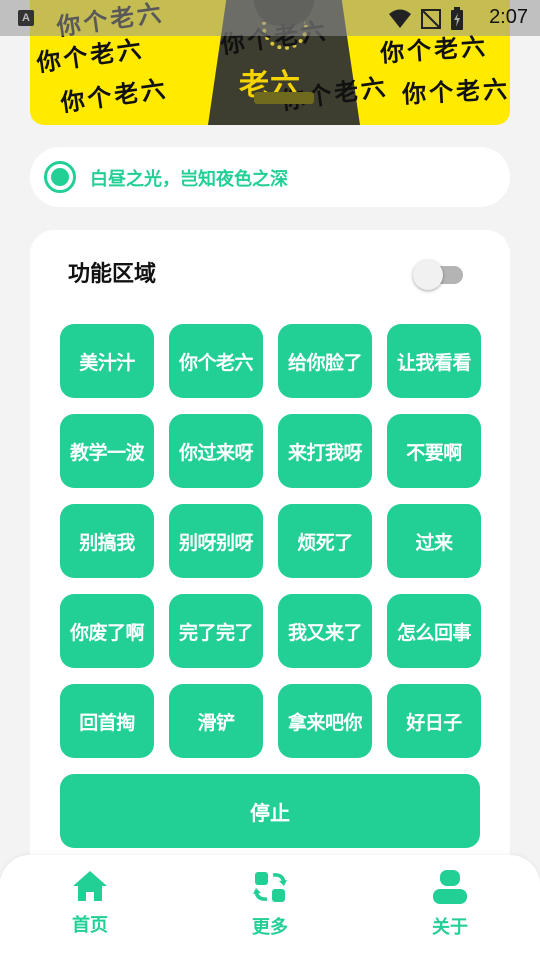 The height and width of the screenshot is (960, 540). Describe the element at coordinates (325, 541) in the screenshot. I see `sound-button: 烦死了` at that location.